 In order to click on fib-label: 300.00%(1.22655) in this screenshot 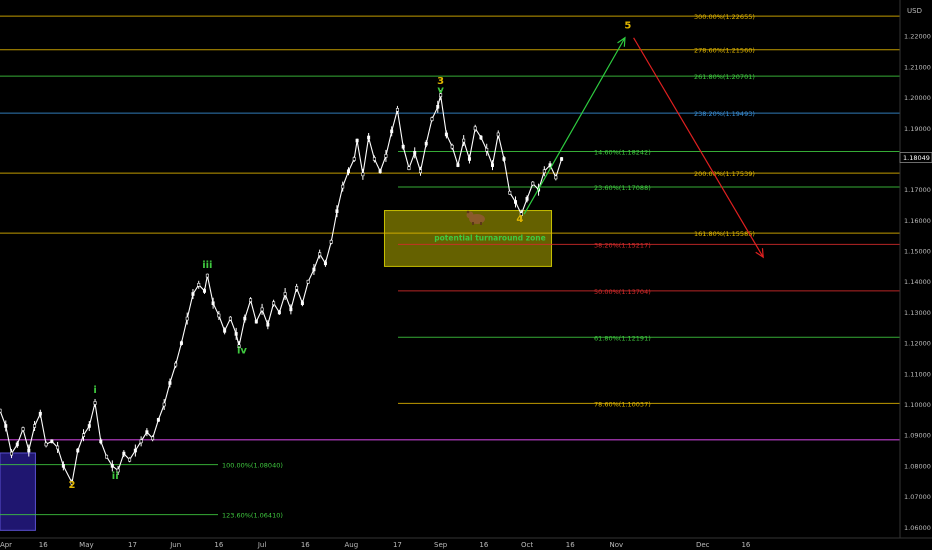, I will do `click(724, 17)`.